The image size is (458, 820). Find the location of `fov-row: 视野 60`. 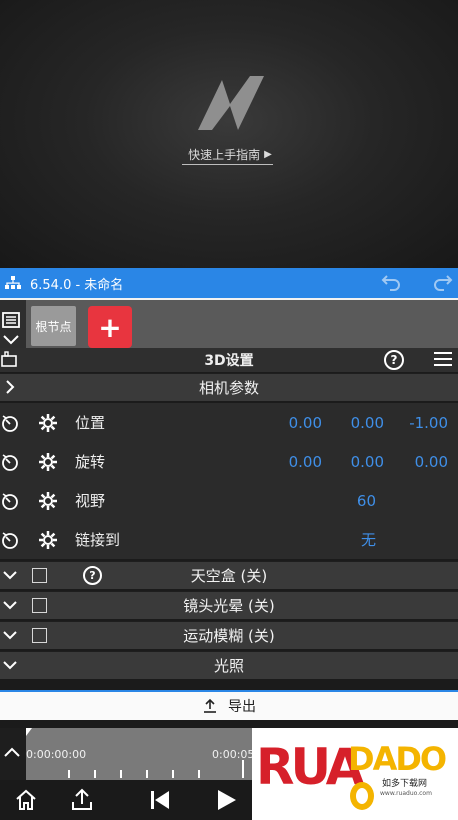

fov-row: 视野 60 is located at coordinates (229, 500).